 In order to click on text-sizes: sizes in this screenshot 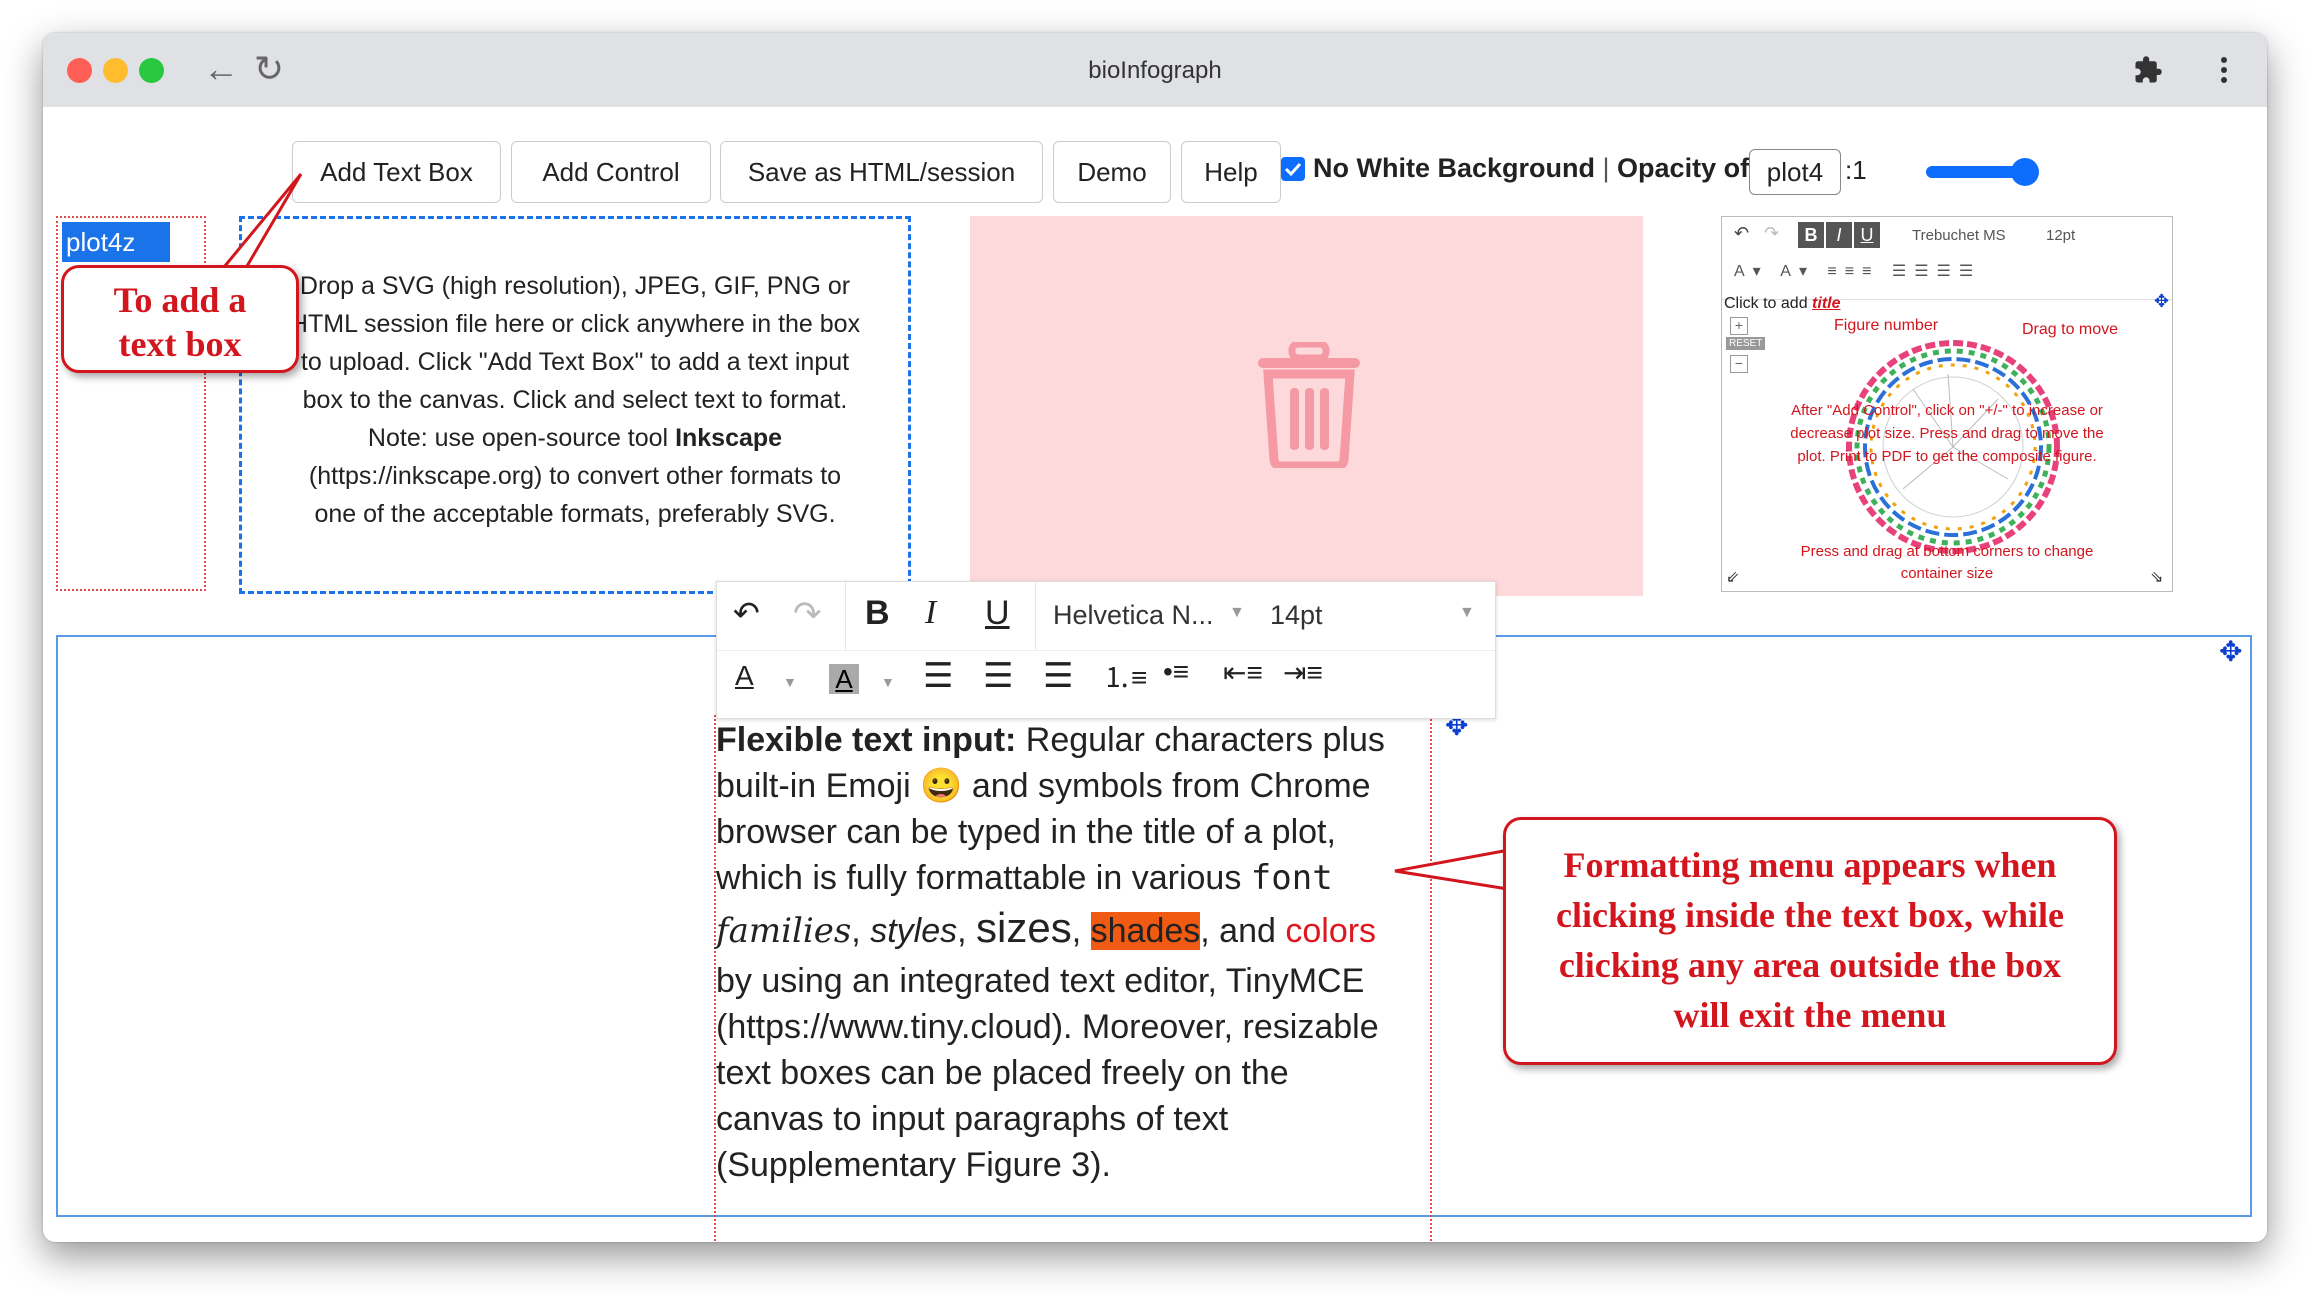, I will do `click(1024, 927)`.